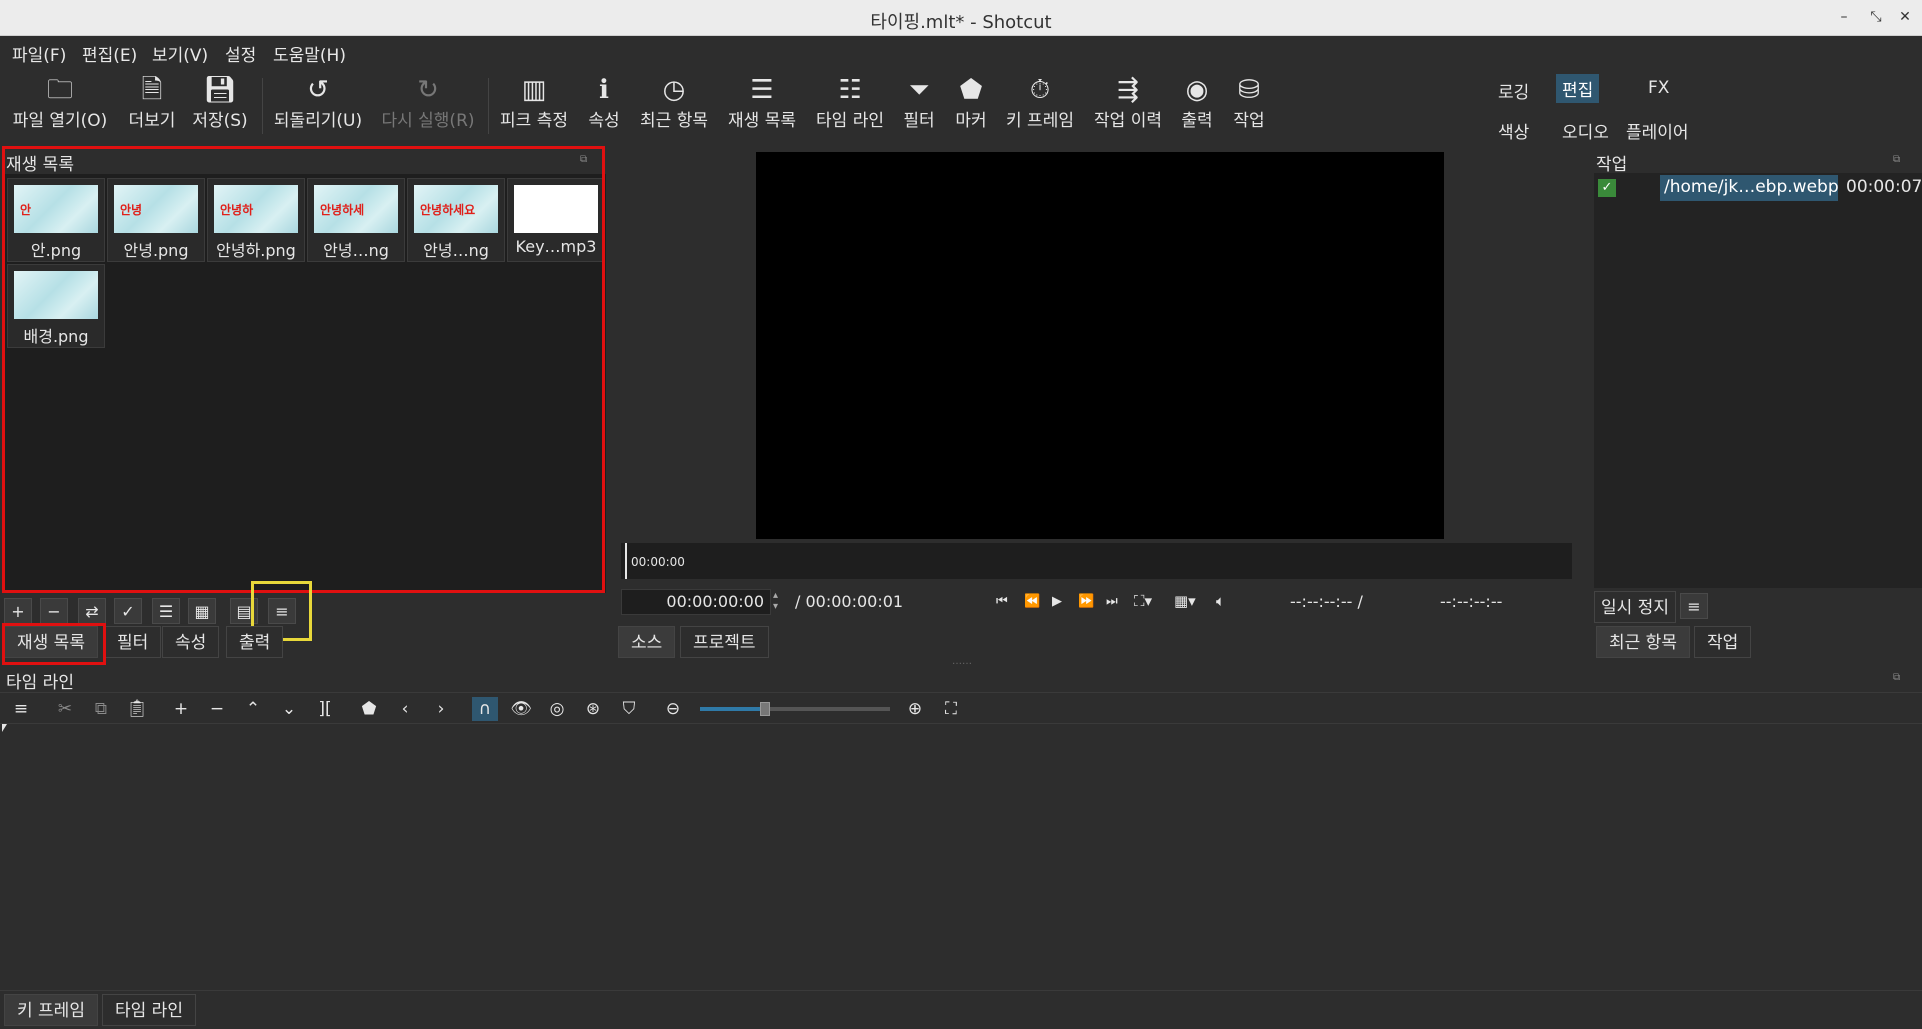  What do you see at coordinates (626, 561) in the screenshot?
I see `playhead` at bounding box center [626, 561].